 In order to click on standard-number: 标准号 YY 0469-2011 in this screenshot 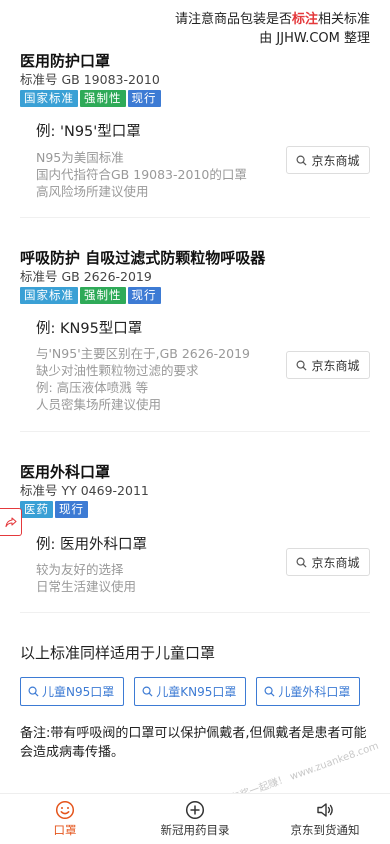, I will do `click(84, 490)`.